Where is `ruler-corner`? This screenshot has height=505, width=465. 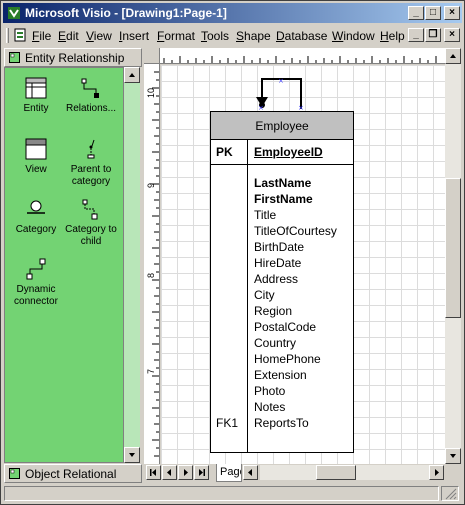
ruler-corner is located at coordinates (152, 56).